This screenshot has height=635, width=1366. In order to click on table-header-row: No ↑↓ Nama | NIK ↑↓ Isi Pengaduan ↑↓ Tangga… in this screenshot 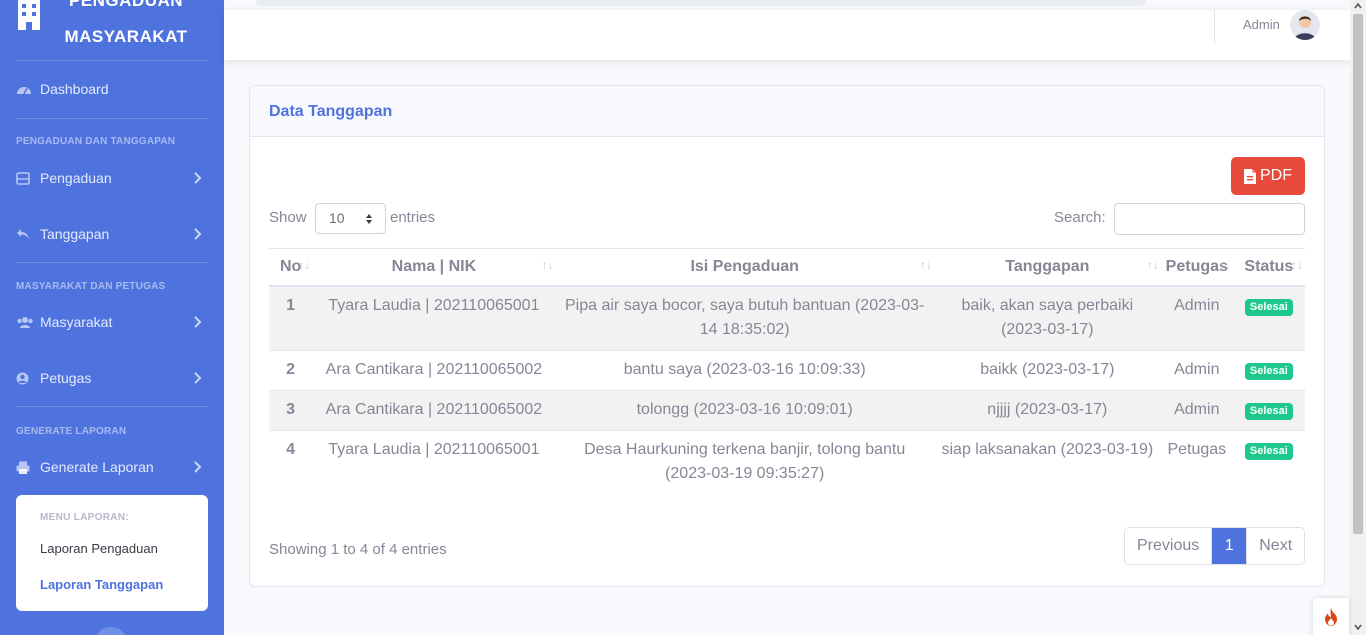, I will do `click(787, 267)`.